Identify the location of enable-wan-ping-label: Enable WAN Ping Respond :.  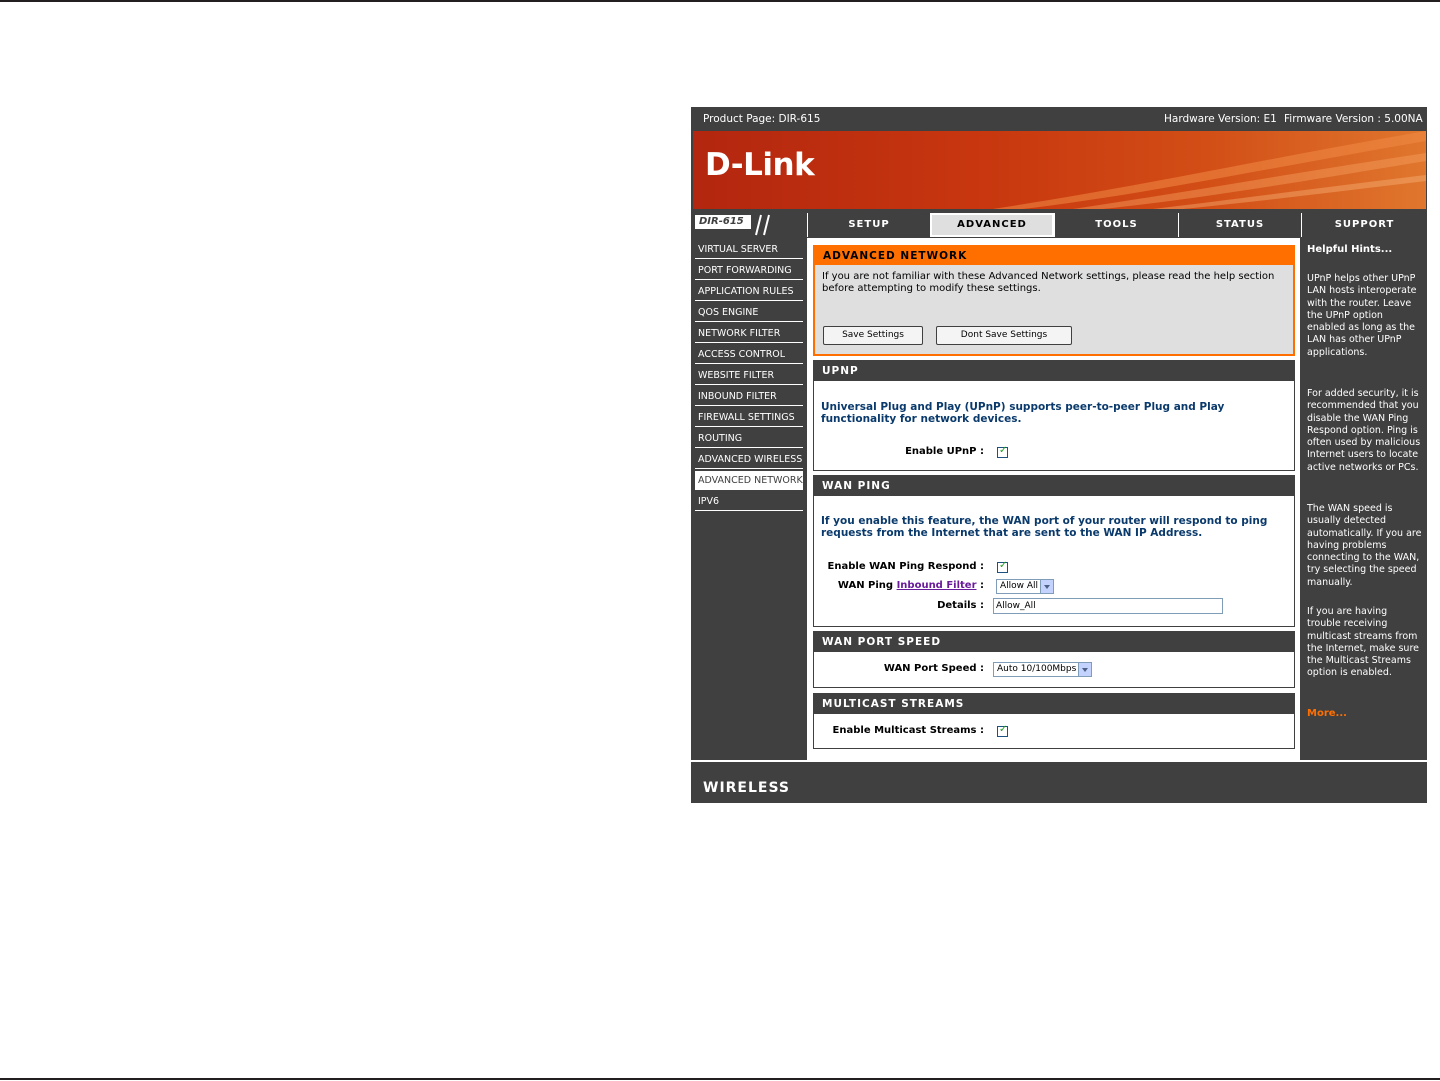
(905, 566).